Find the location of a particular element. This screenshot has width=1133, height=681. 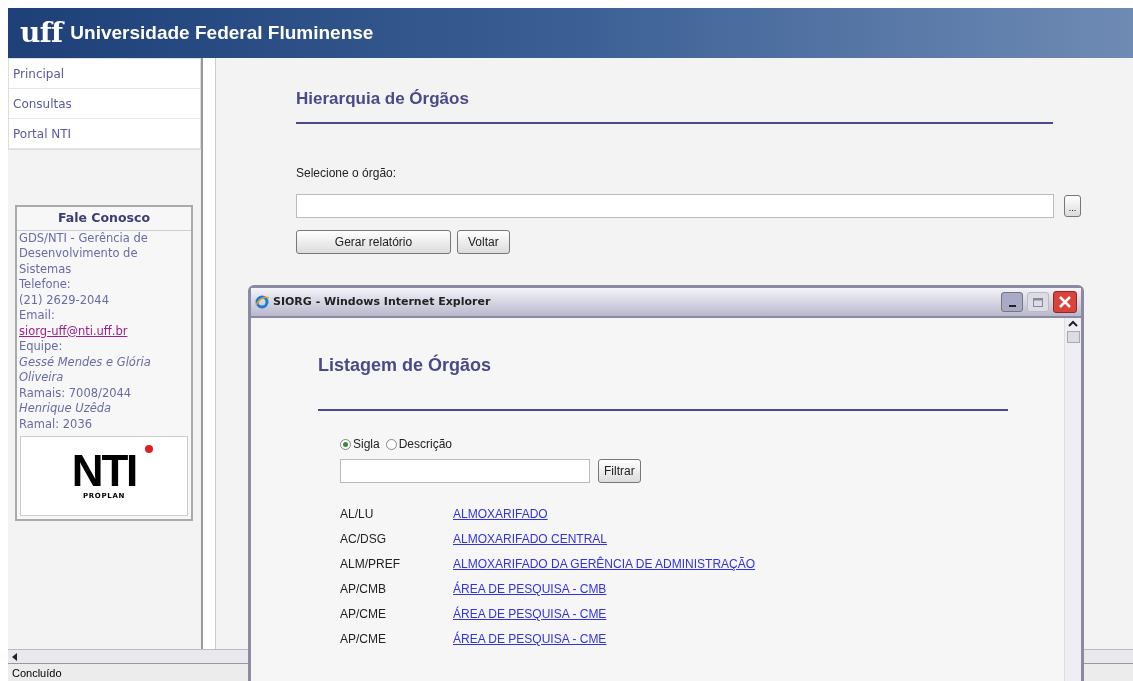

filter-button: Filtrar is located at coordinates (619, 471).